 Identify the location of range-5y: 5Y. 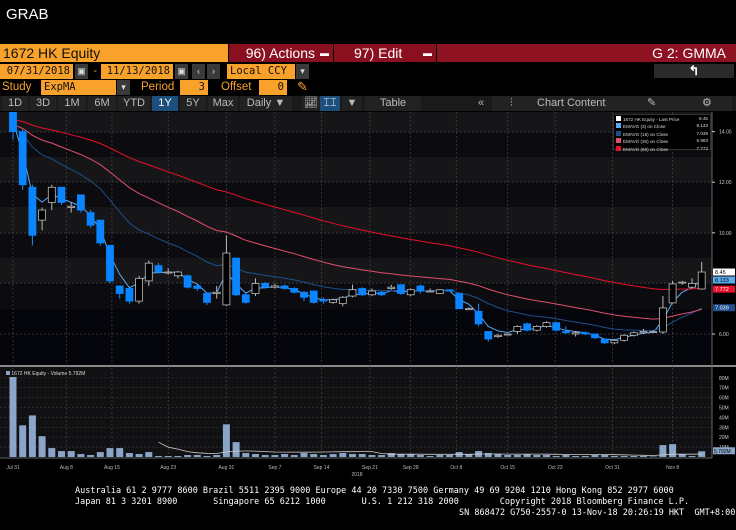
(193, 103).